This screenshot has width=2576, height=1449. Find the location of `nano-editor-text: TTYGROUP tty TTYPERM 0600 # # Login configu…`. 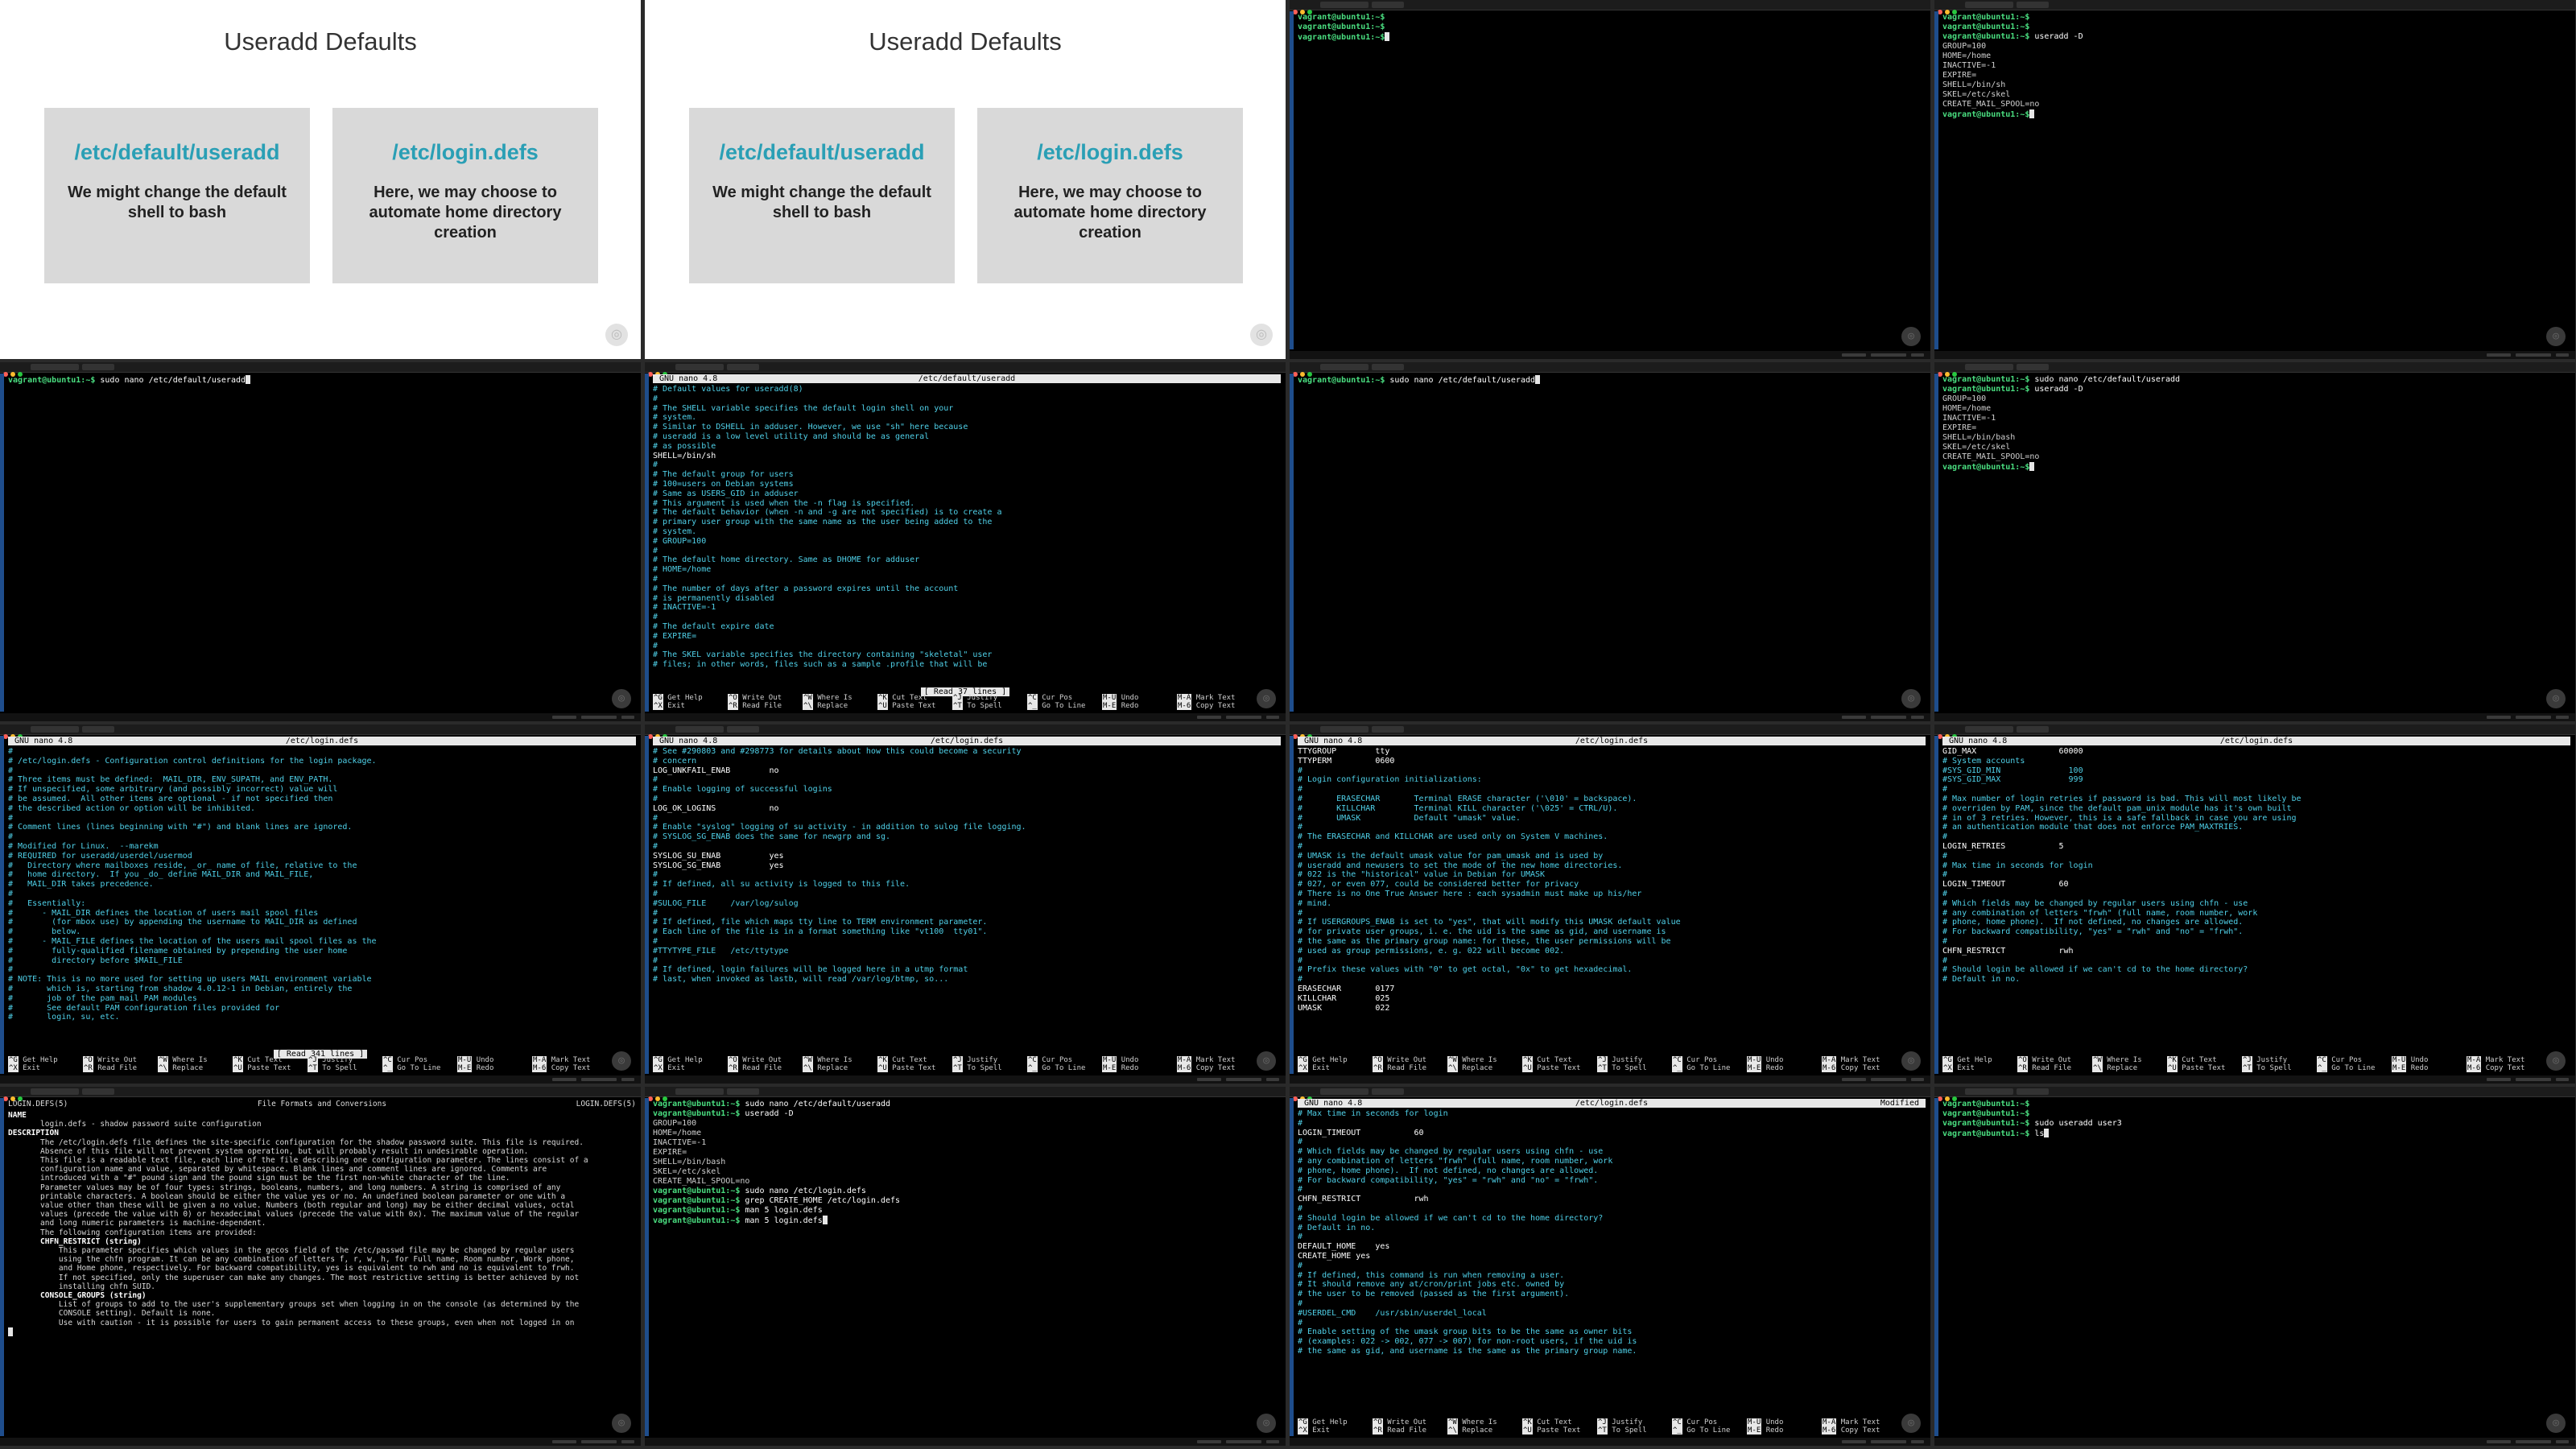

nano-editor-text: TTYGROUP tty TTYPERM 0600 # # Login configu… is located at coordinates (1612, 898).